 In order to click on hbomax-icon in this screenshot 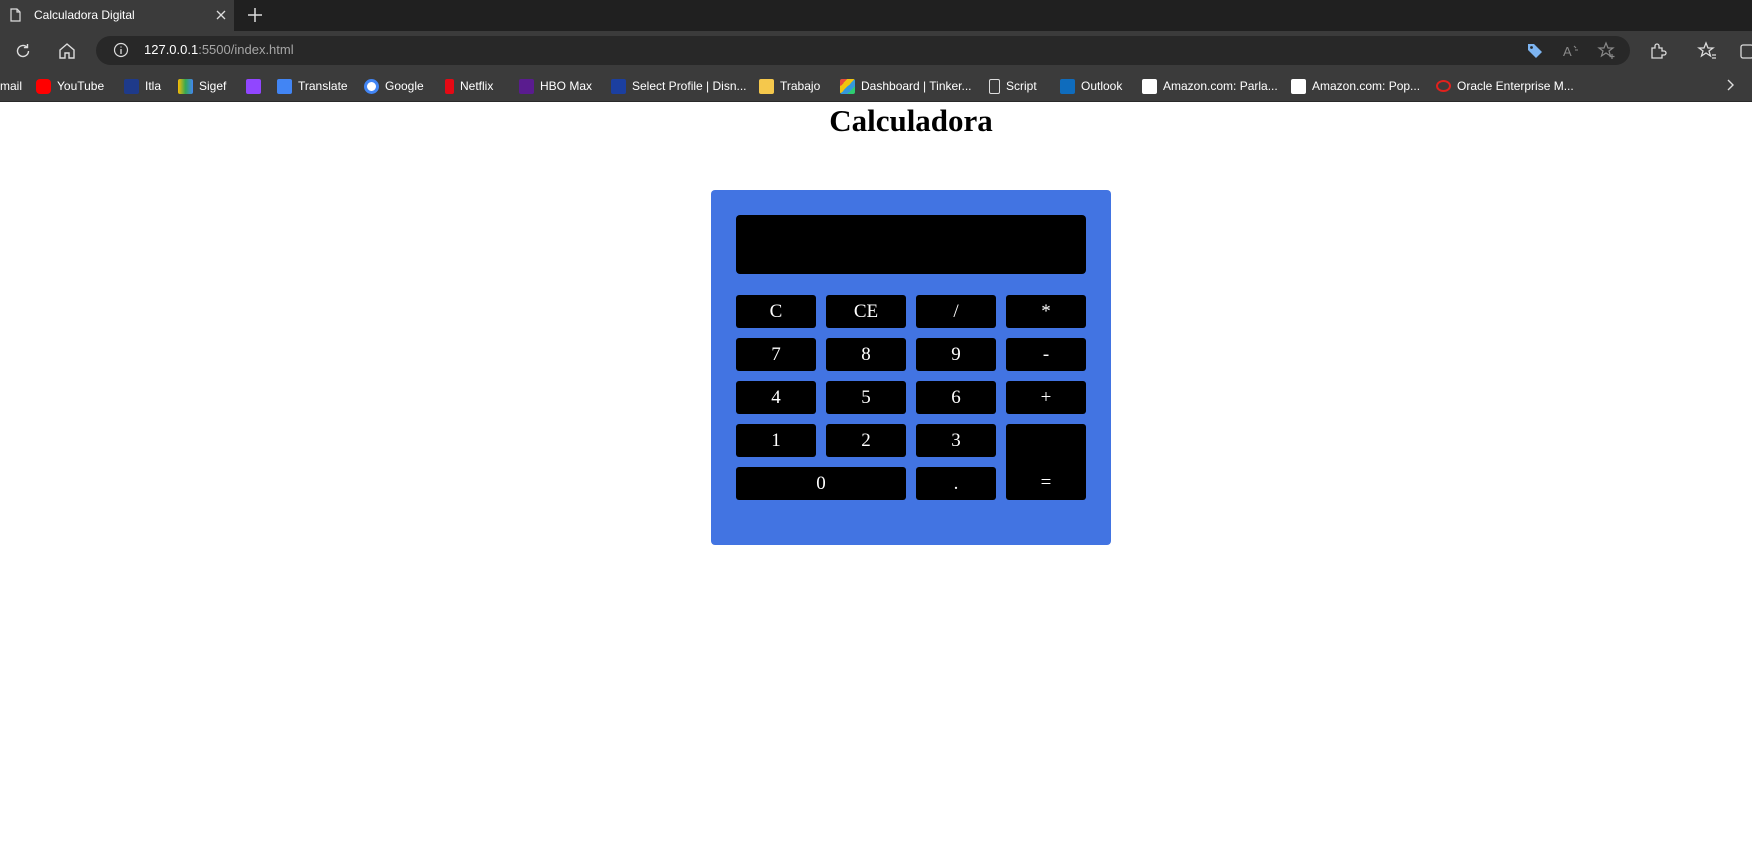, I will do `click(526, 86)`.